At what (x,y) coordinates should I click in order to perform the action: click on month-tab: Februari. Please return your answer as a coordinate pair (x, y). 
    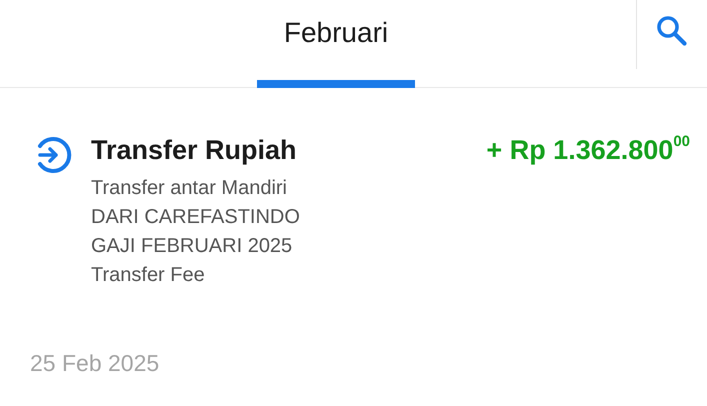
    Looking at the image, I should click on (336, 44).